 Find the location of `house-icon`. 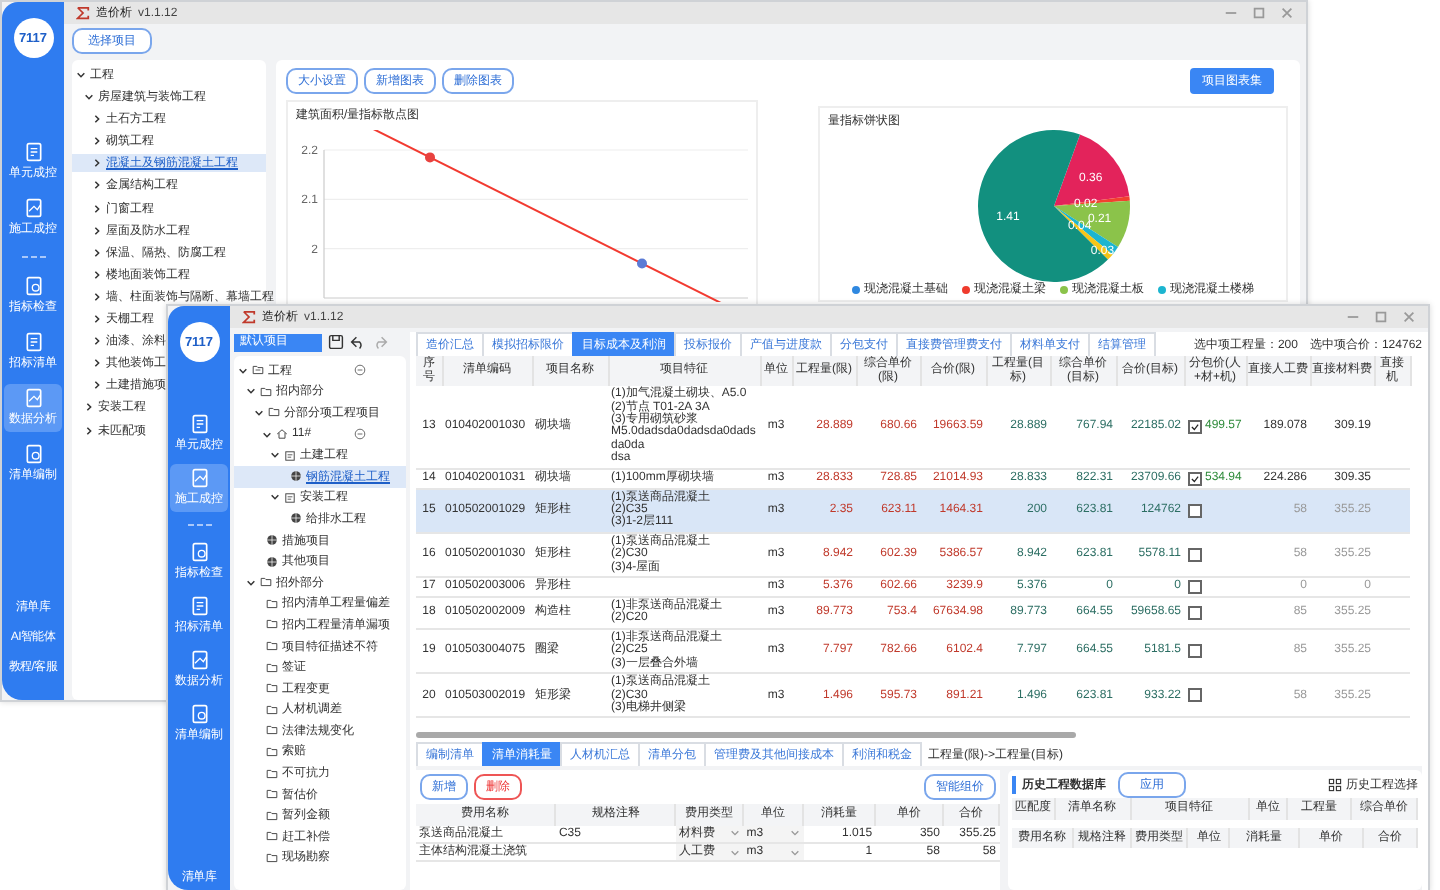

house-icon is located at coordinates (282, 434).